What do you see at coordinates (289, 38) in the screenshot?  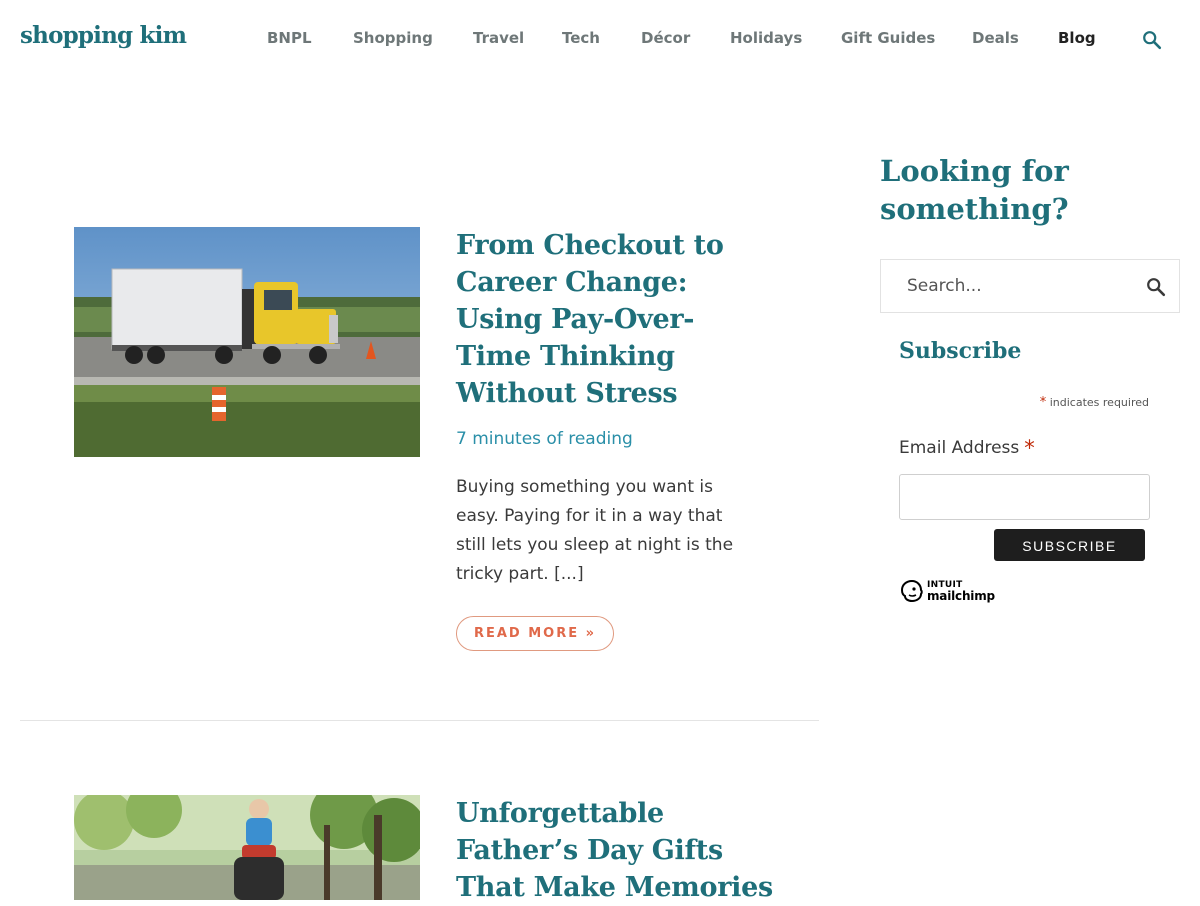 I see `nav-item-bnpl: BNPL` at bounding box center [289, 38].